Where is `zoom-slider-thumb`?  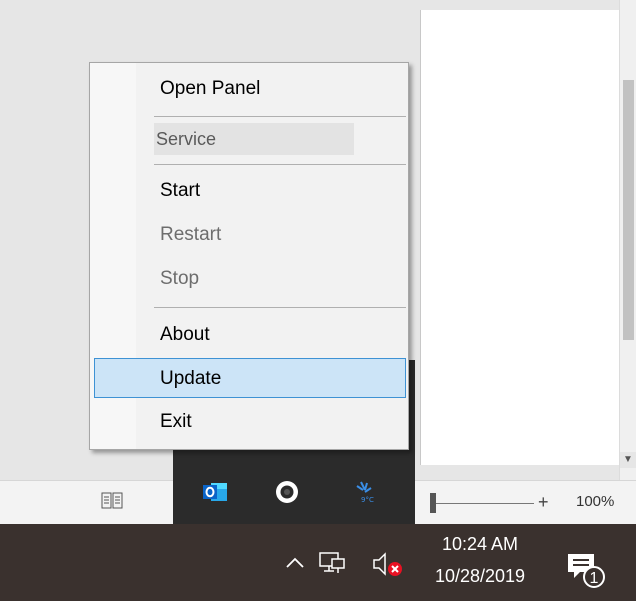
zoom-slider-thumb is located at coordinates (433, 503).